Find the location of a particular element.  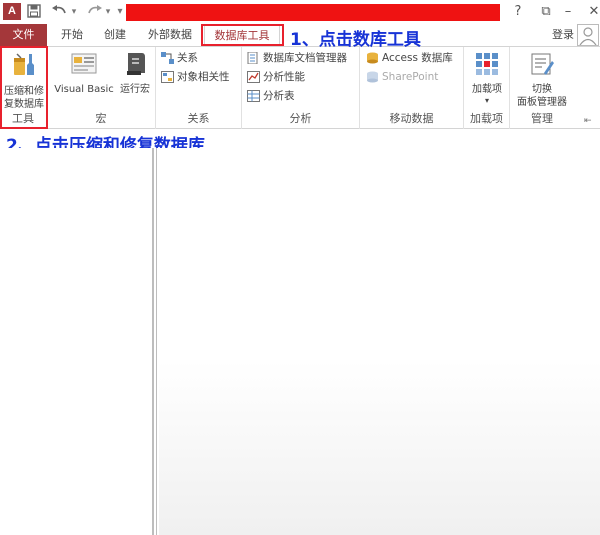

switchboard-label-line2: 面板管理器 is located at coordinates (542, 102).